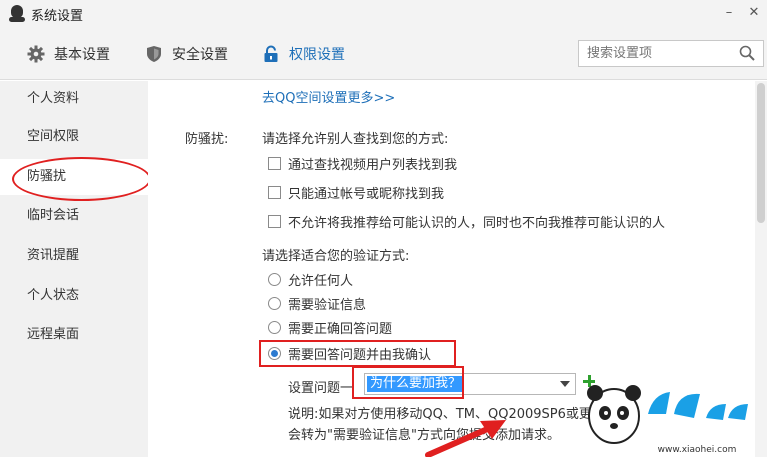 The width and height of the screenshot is (767, 457). I want to click on verify-prompt: 请选择适合您的验证方式:, so click(336, 256).